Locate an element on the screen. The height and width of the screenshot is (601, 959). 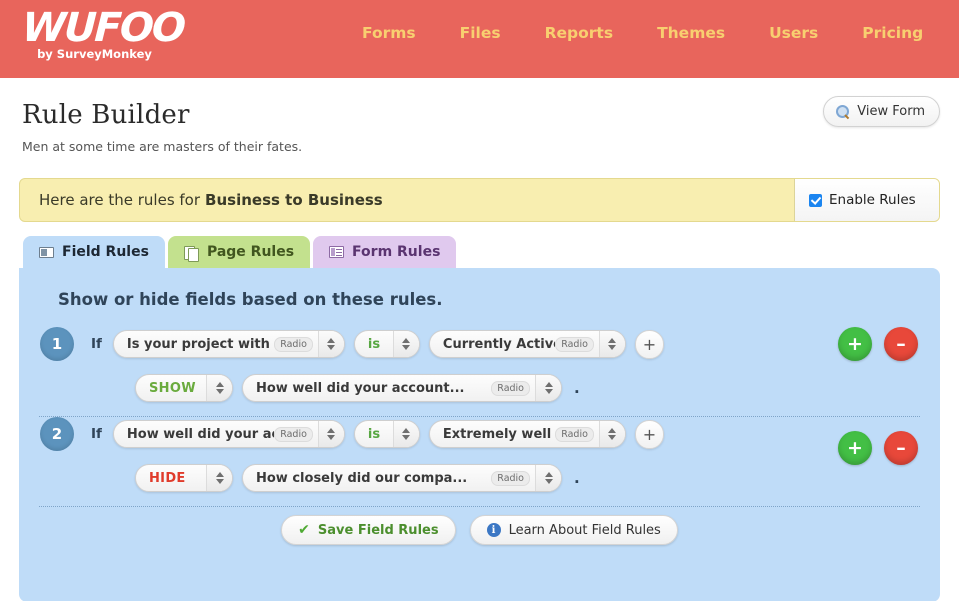
rule-2-operator-value: is is located at coordinates (374, 434).